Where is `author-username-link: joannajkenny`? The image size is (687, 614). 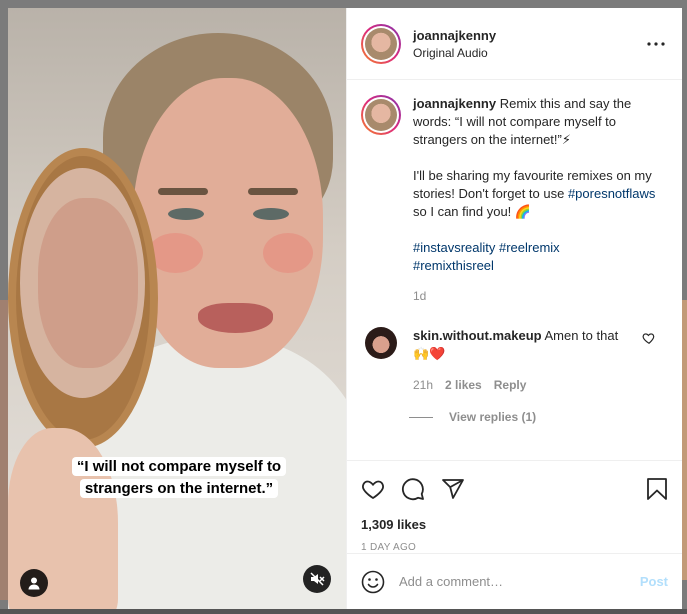
author-username-link: joannajkenny is located at coordinates (528, 35).